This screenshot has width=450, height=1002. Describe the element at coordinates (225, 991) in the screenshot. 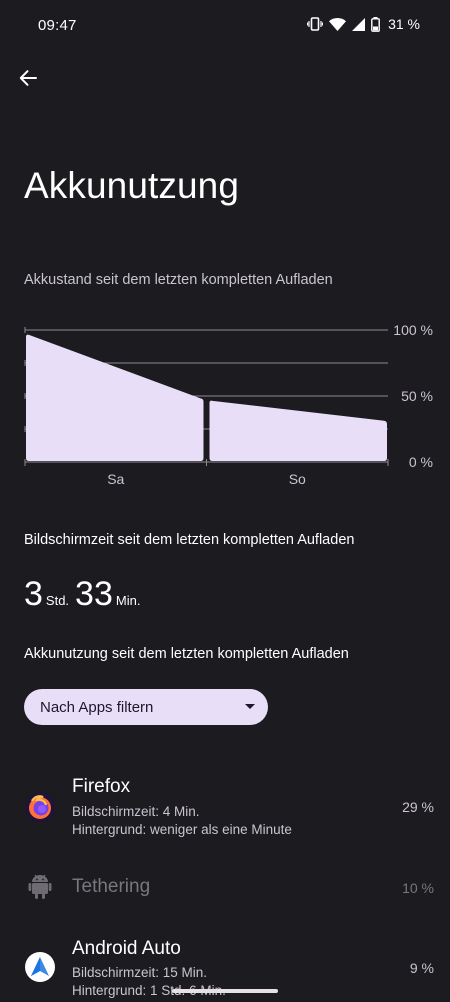

I see `gesture-nav-handle` at that location.